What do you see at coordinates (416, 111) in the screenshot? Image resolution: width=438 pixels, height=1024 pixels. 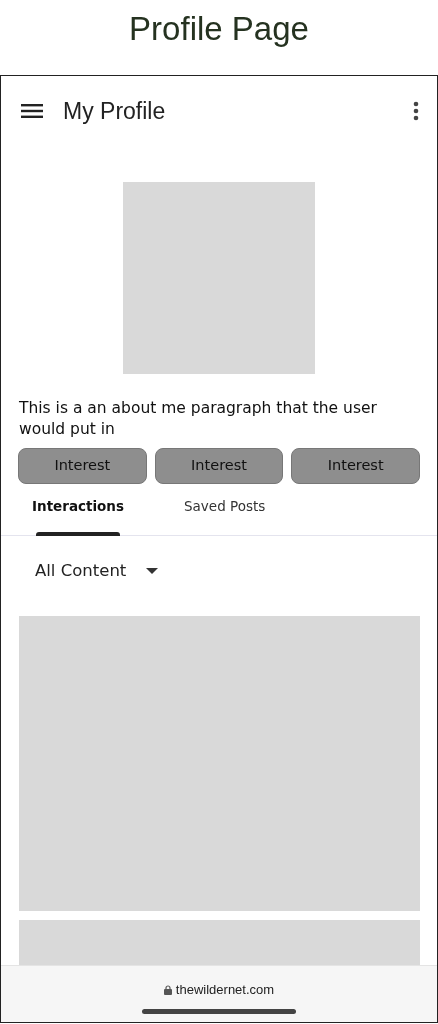 I see `more-options-icon` at bounding box center [416, 111].